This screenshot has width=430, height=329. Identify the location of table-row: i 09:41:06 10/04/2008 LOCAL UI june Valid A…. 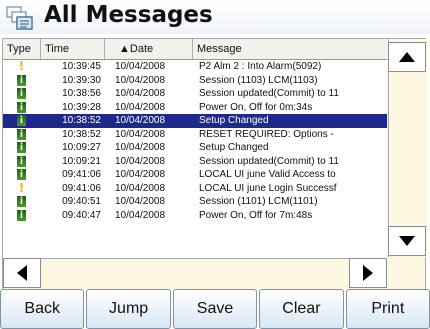
(195, 175).